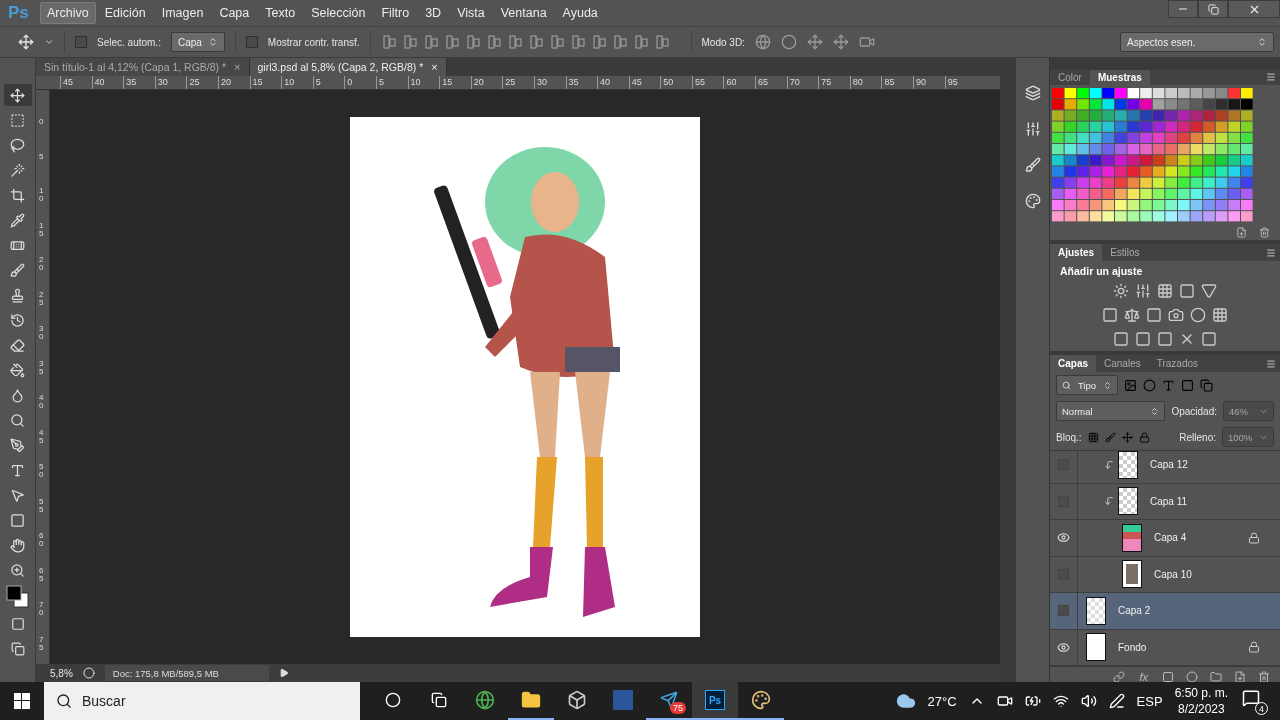 The image size is (1280, 720). What do you see at coordinates (1170, 538) in the screenshot?
I see `layer-name: Capa 4` at bounding box center [1170, 538].